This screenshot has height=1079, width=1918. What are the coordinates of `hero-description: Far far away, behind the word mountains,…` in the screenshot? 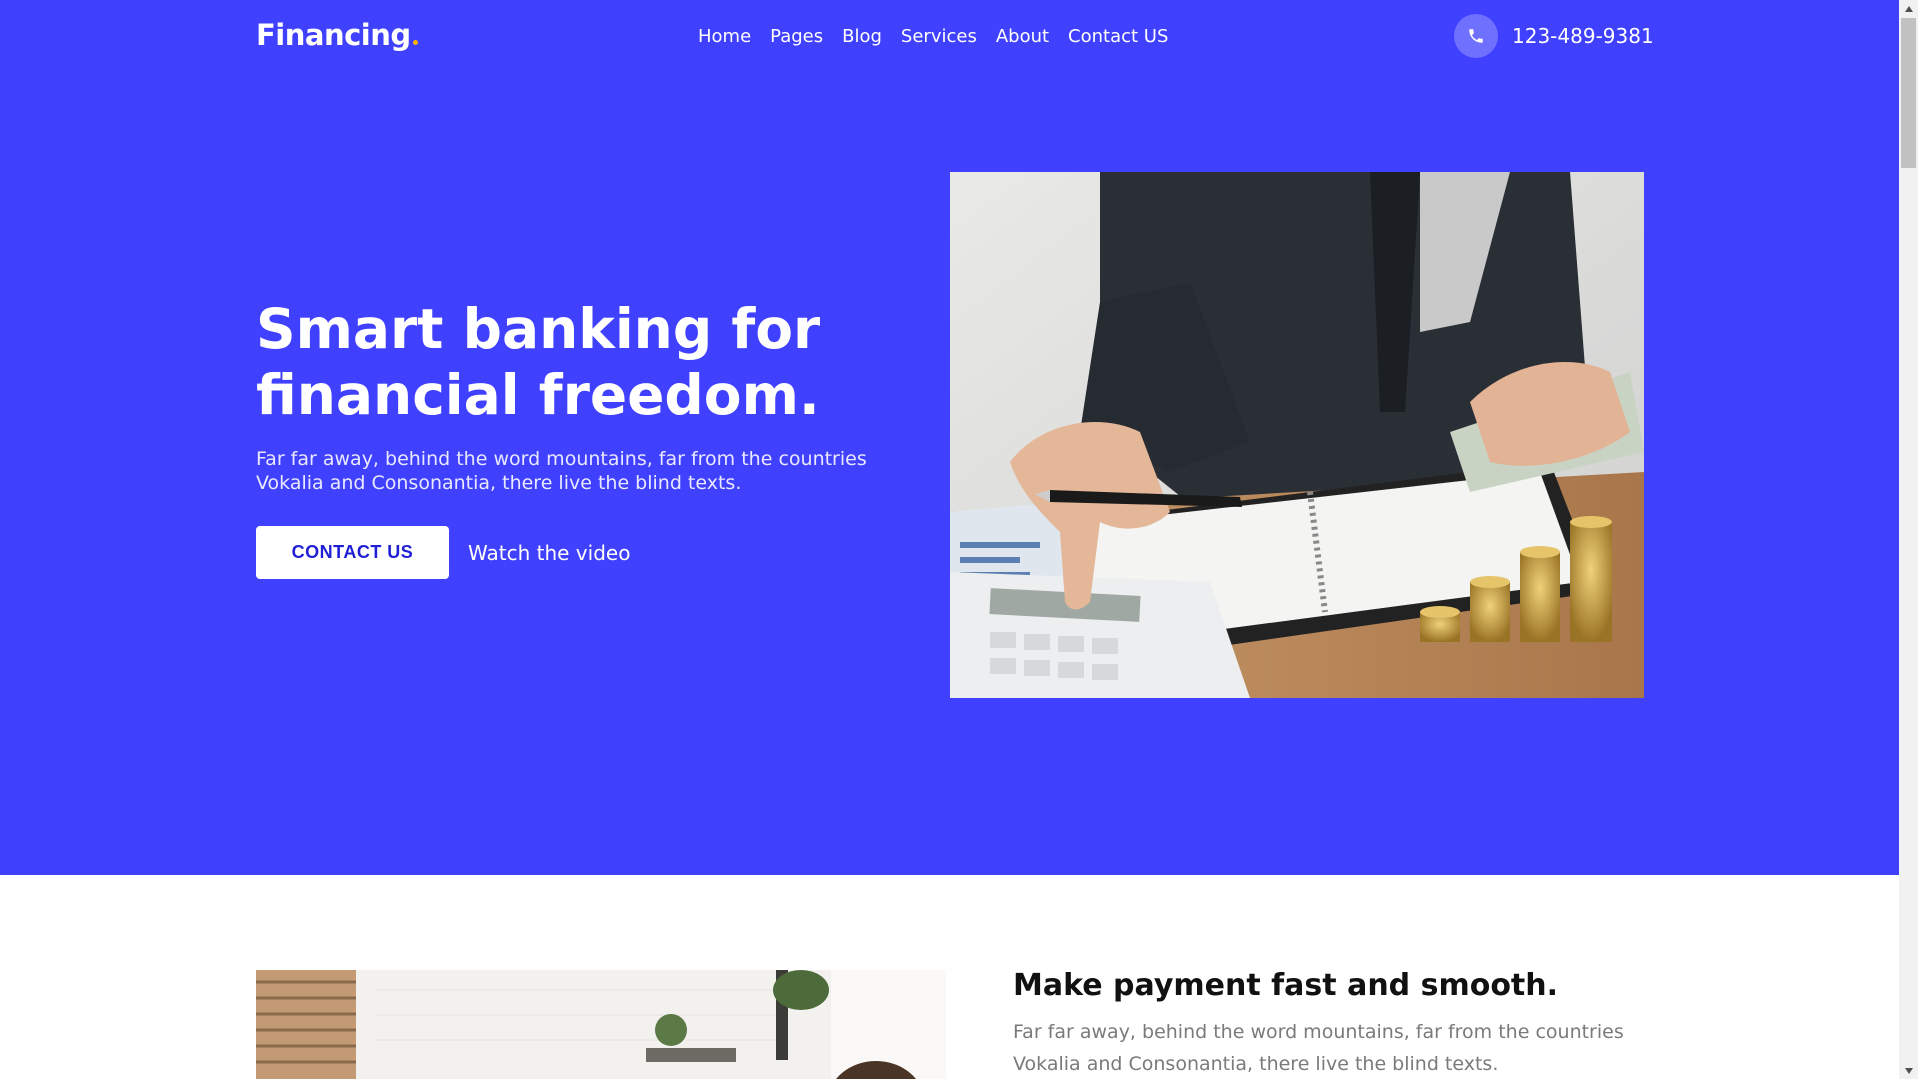 It's located at (561, 471).